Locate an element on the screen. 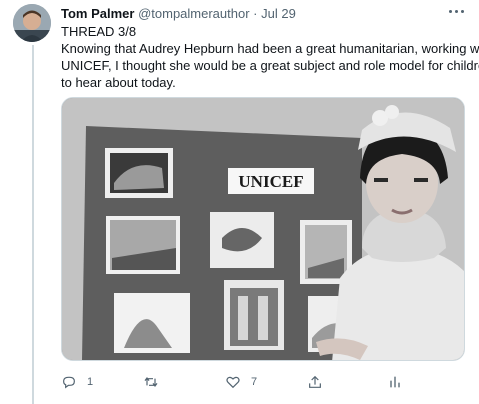  share-icon is located at coordinates (315, 381).